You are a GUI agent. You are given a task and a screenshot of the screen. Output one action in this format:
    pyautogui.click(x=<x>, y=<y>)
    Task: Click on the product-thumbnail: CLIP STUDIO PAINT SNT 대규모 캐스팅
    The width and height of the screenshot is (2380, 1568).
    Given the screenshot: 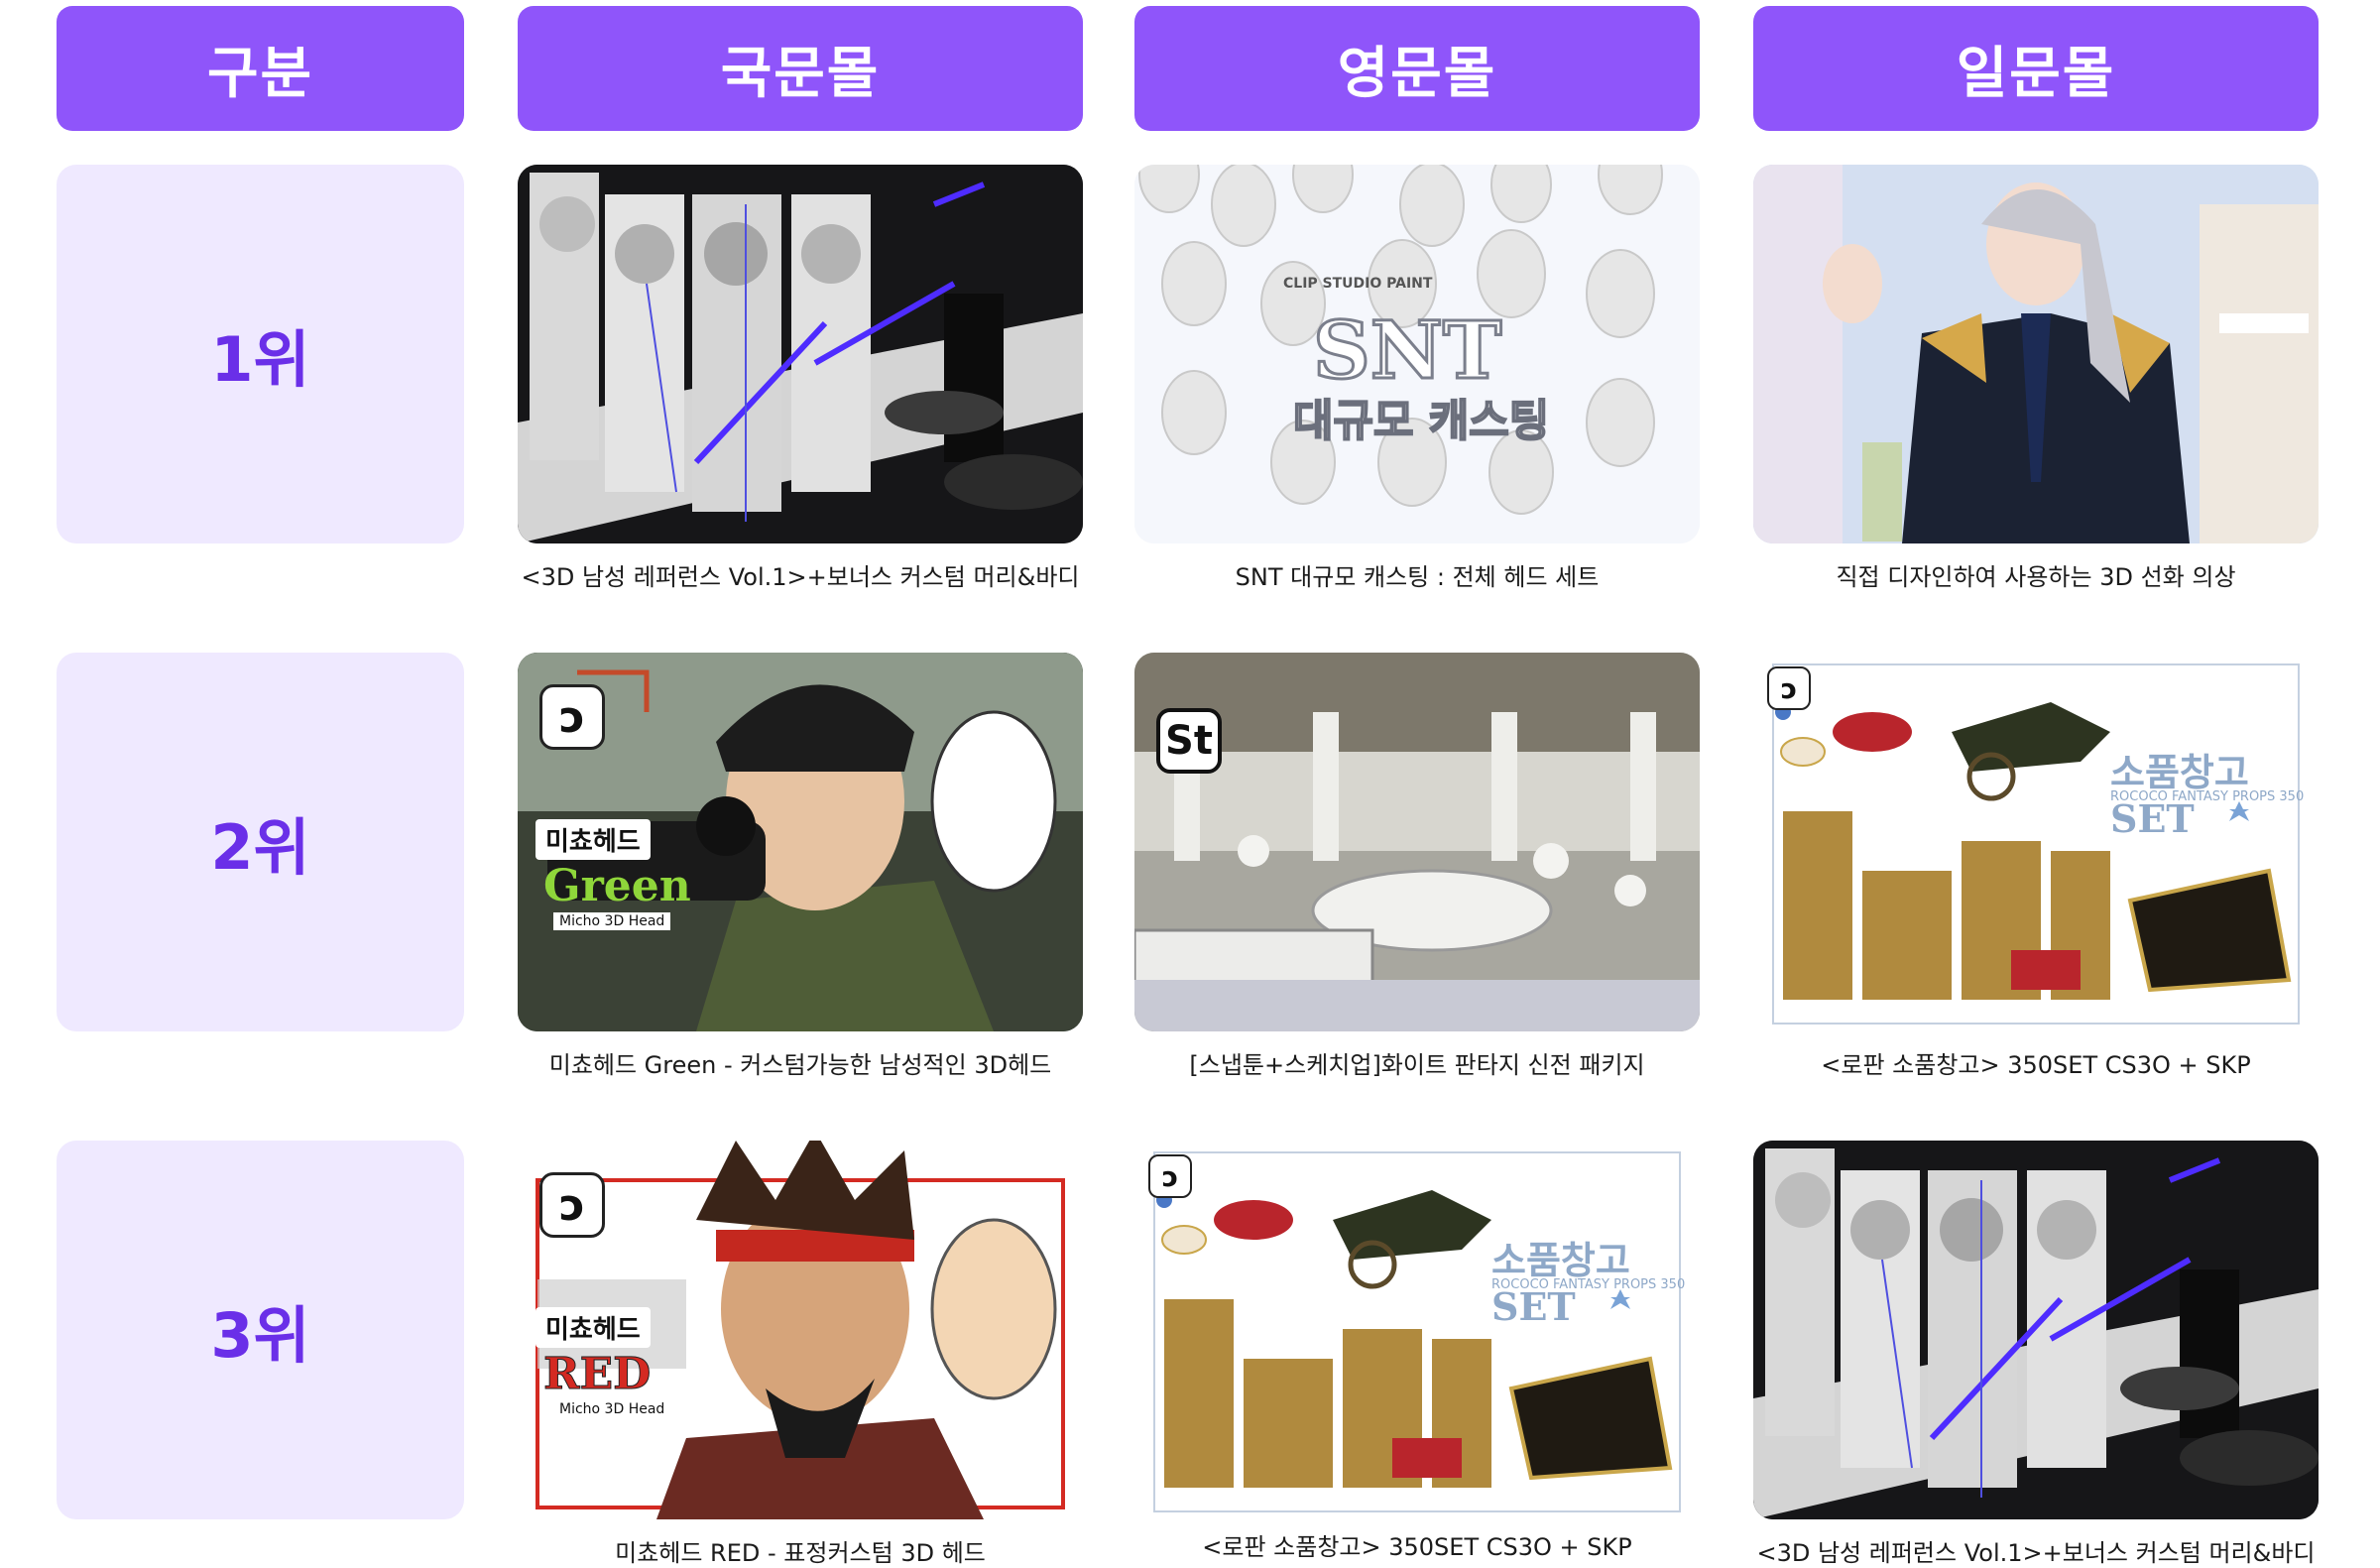 What is the action you would take?
    pyautogui.click(x=1417, y=354)
    